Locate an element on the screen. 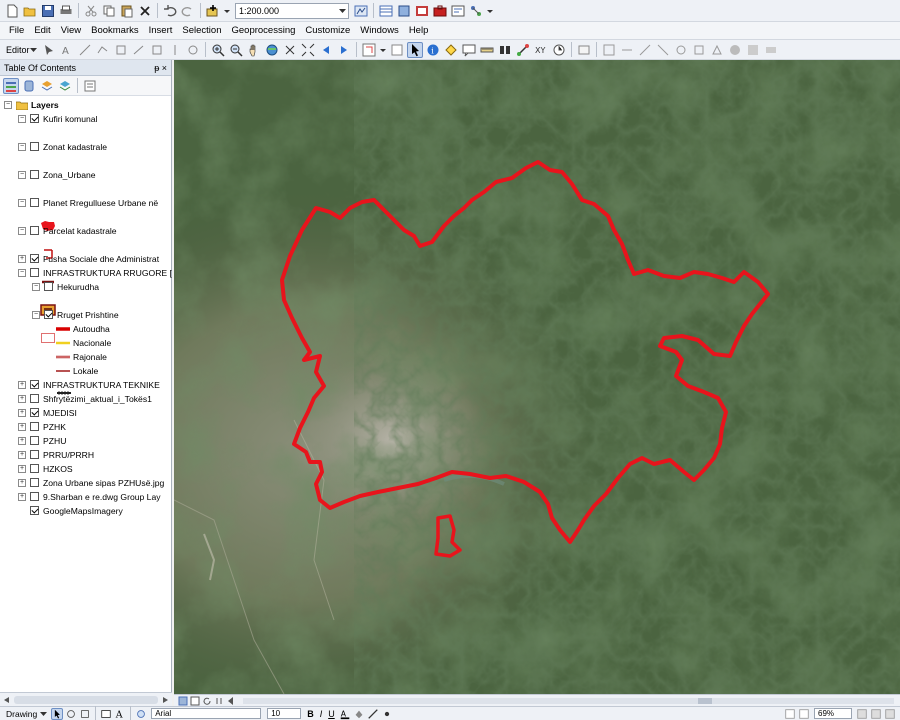 The height and width of the screenshot is (720, 900). fill-color-icon is located at coordinates (359, 714).